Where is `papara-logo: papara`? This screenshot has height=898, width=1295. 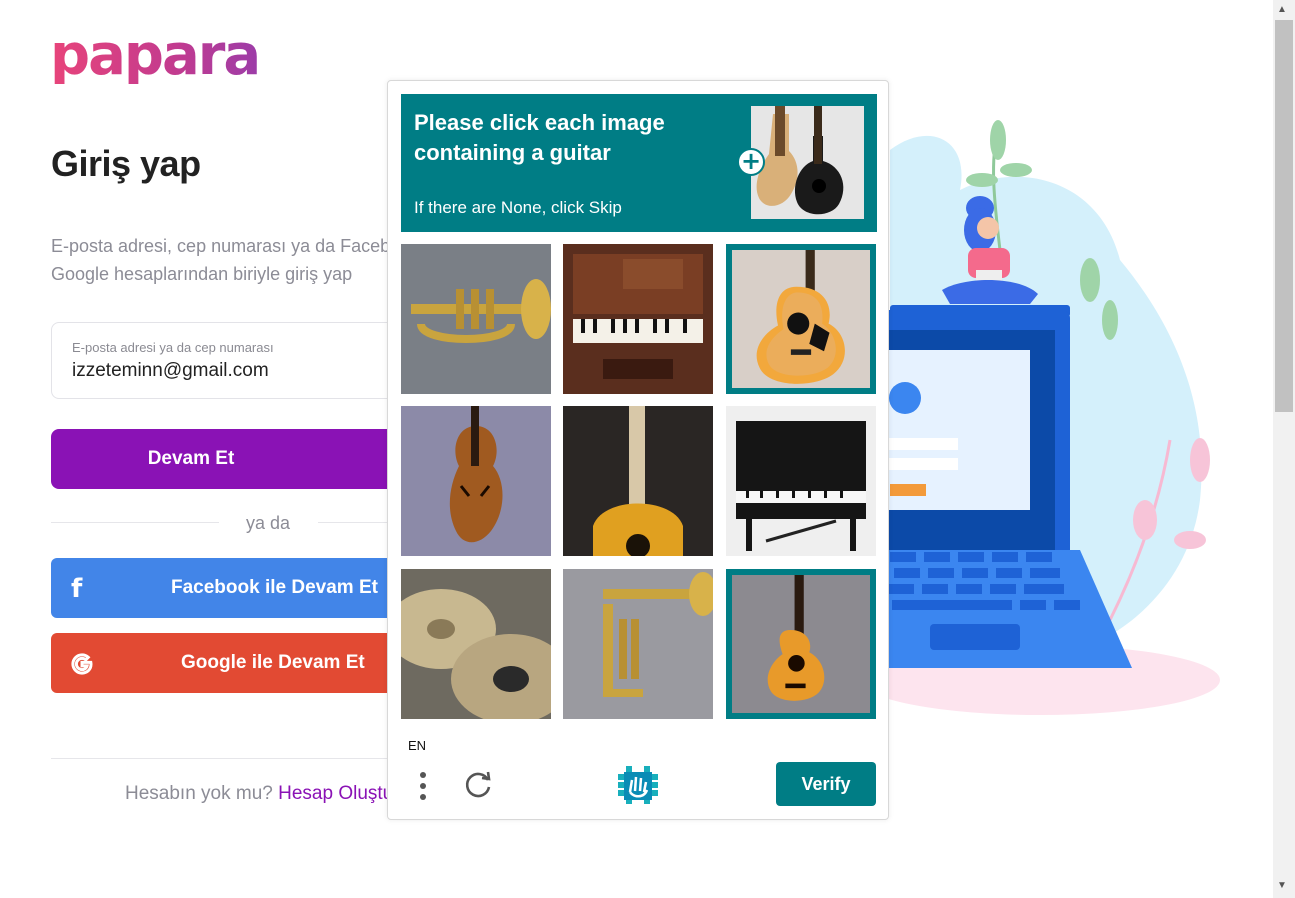 papara-logo: papara is located at coordinates (155, 56).